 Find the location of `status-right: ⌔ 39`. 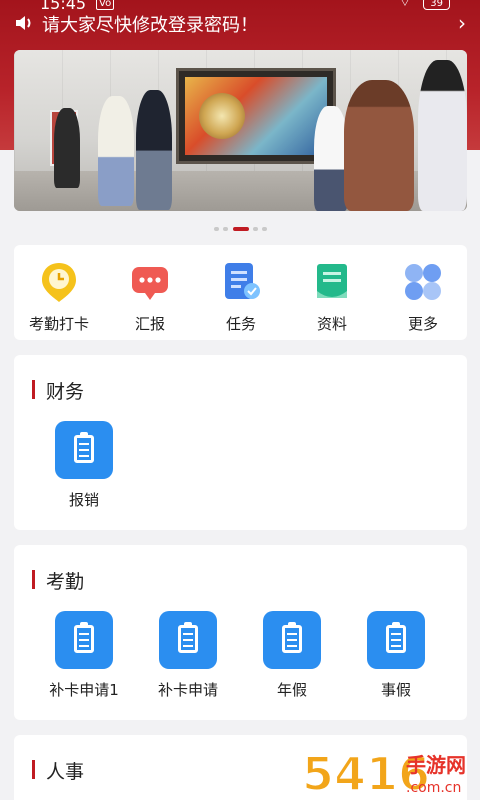

status-right: ⌔ 39 is located at coordinates (424, 5).